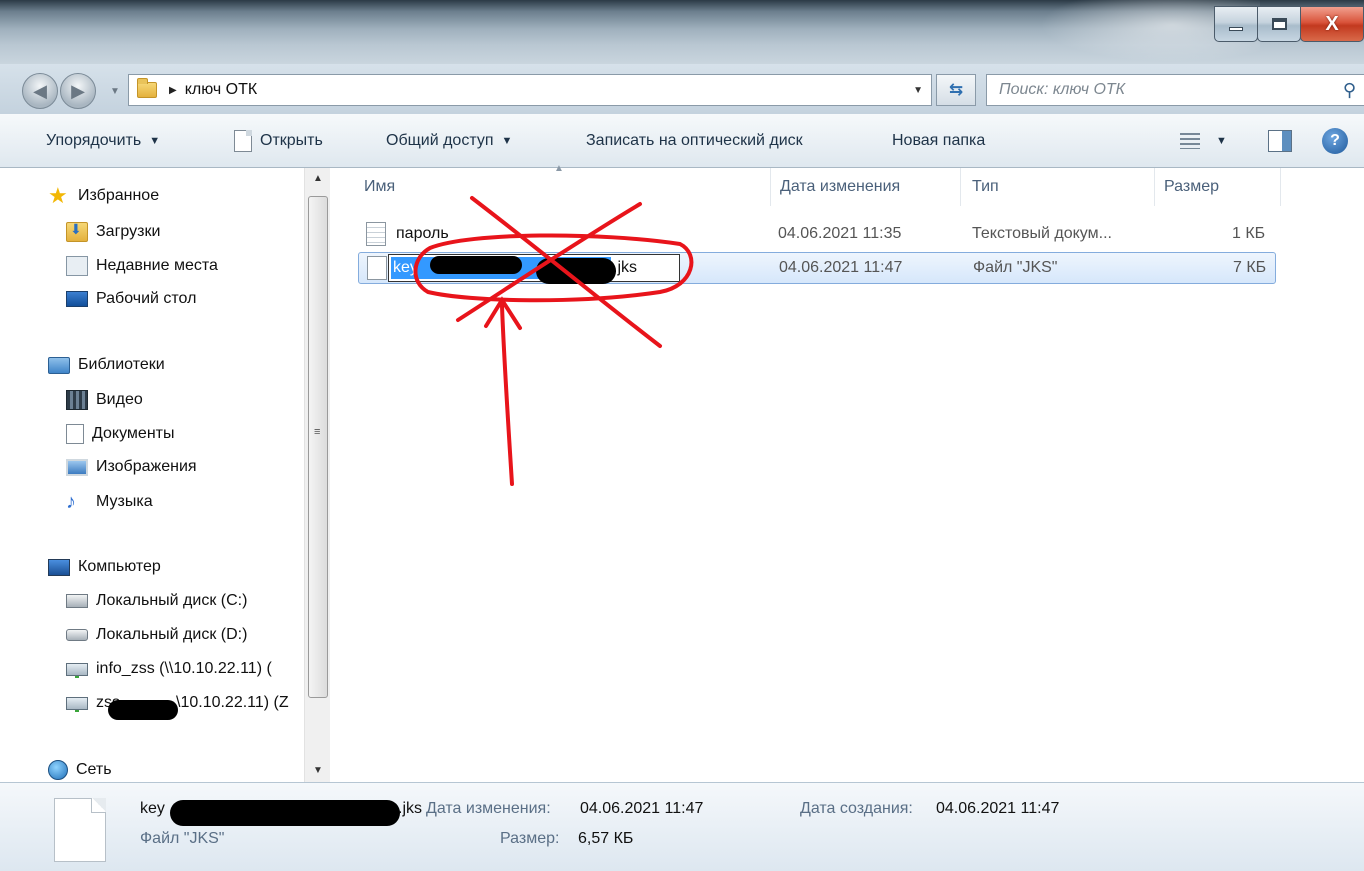  I want to click on nav-scrollbar: ▲ ≡ ▼, so click(317, 475).